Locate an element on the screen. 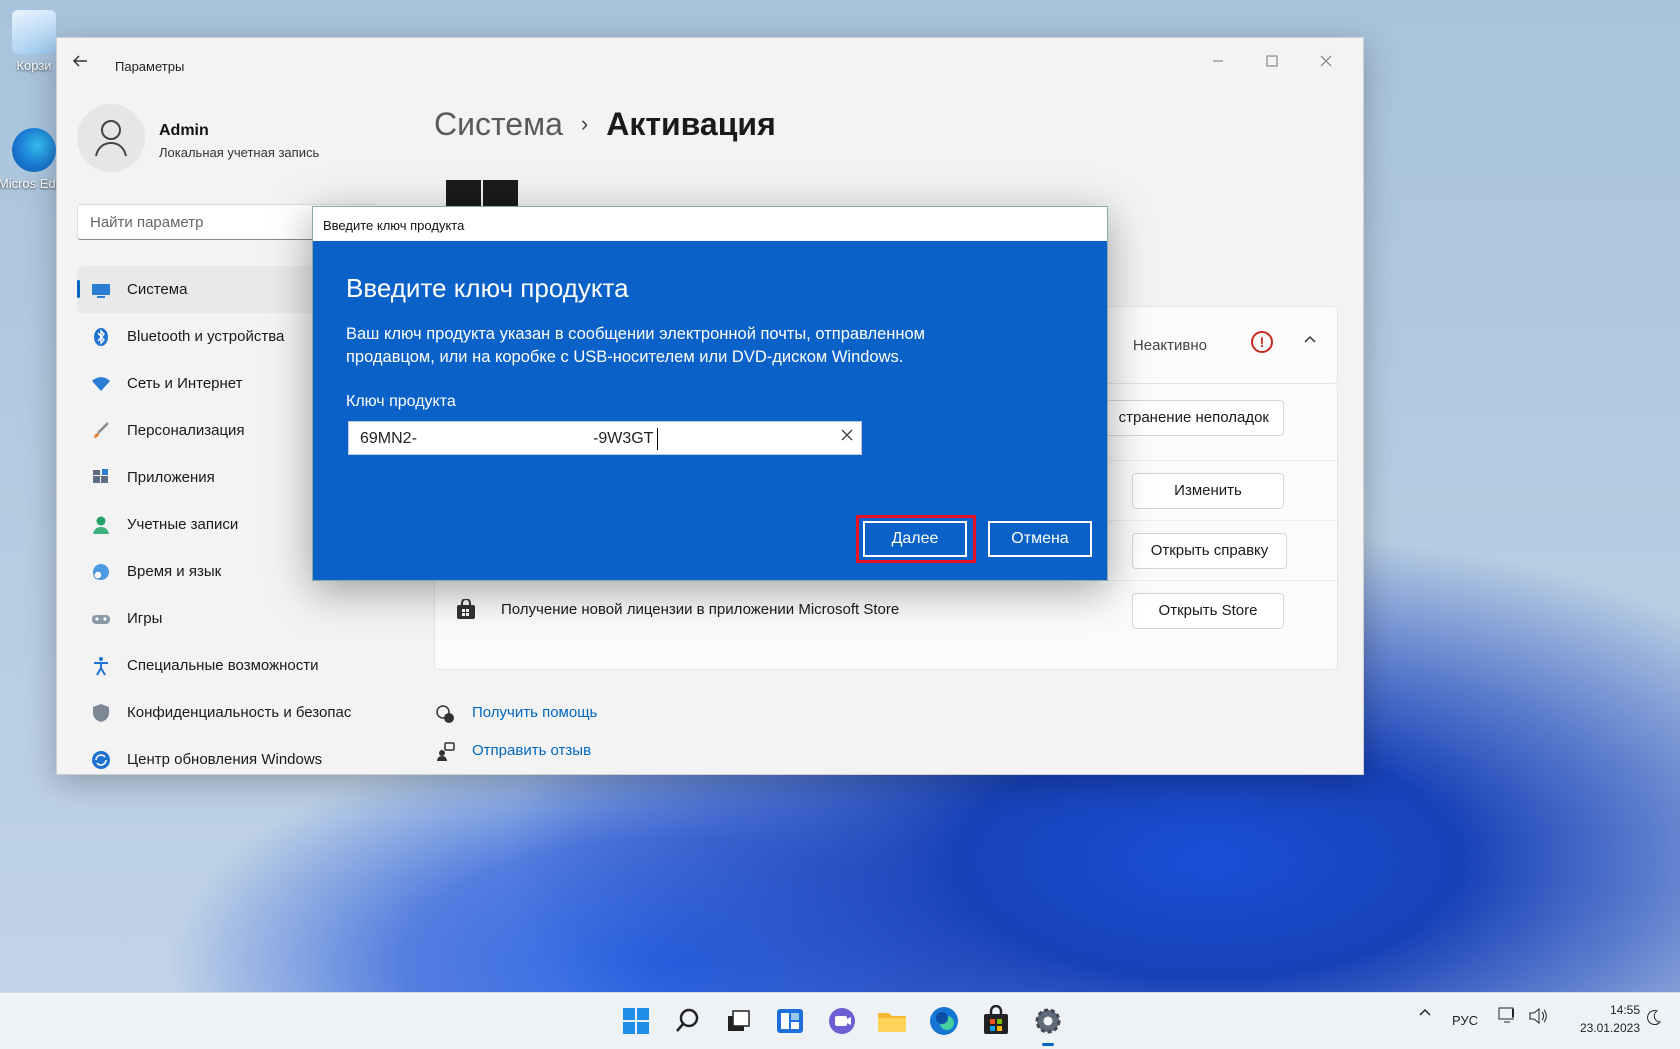  gamepad-icon is located at coordinates (101, 619).